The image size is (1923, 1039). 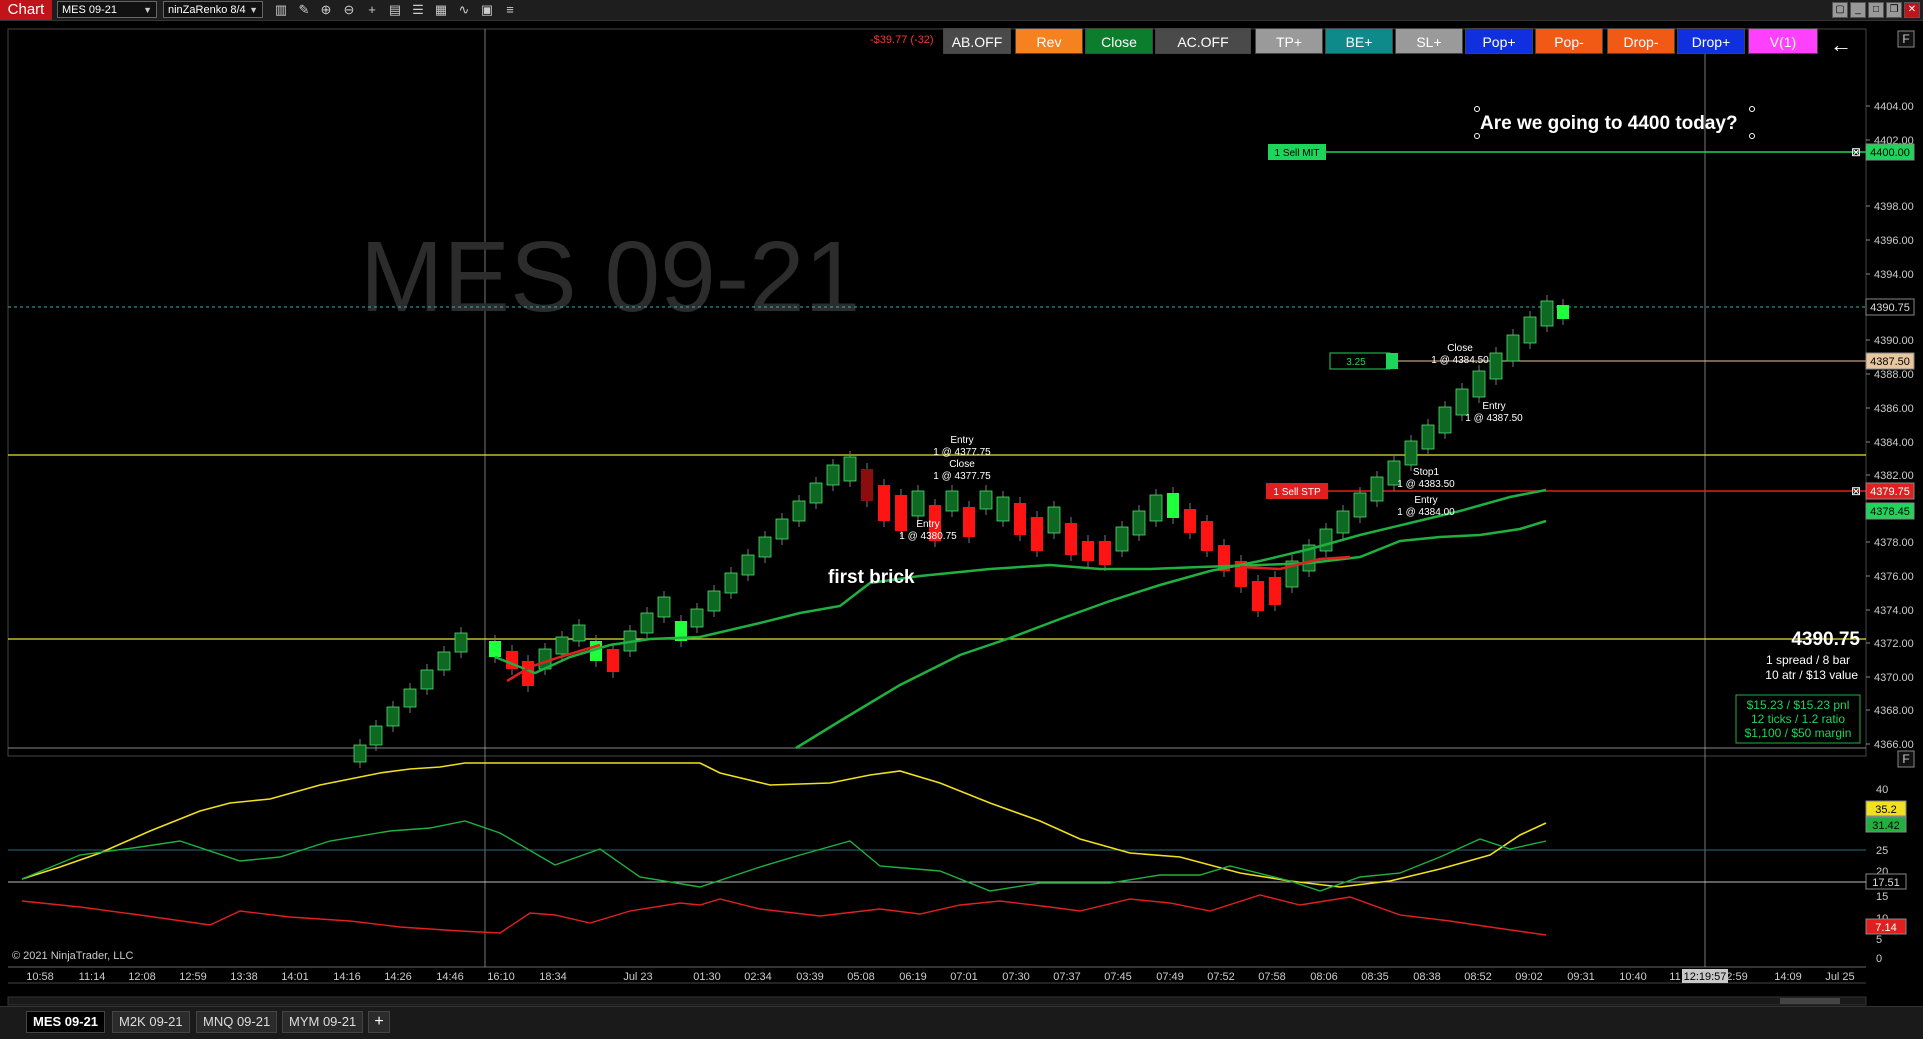 I want to click on add-tab-button: +, so click(x=379, y=1022).